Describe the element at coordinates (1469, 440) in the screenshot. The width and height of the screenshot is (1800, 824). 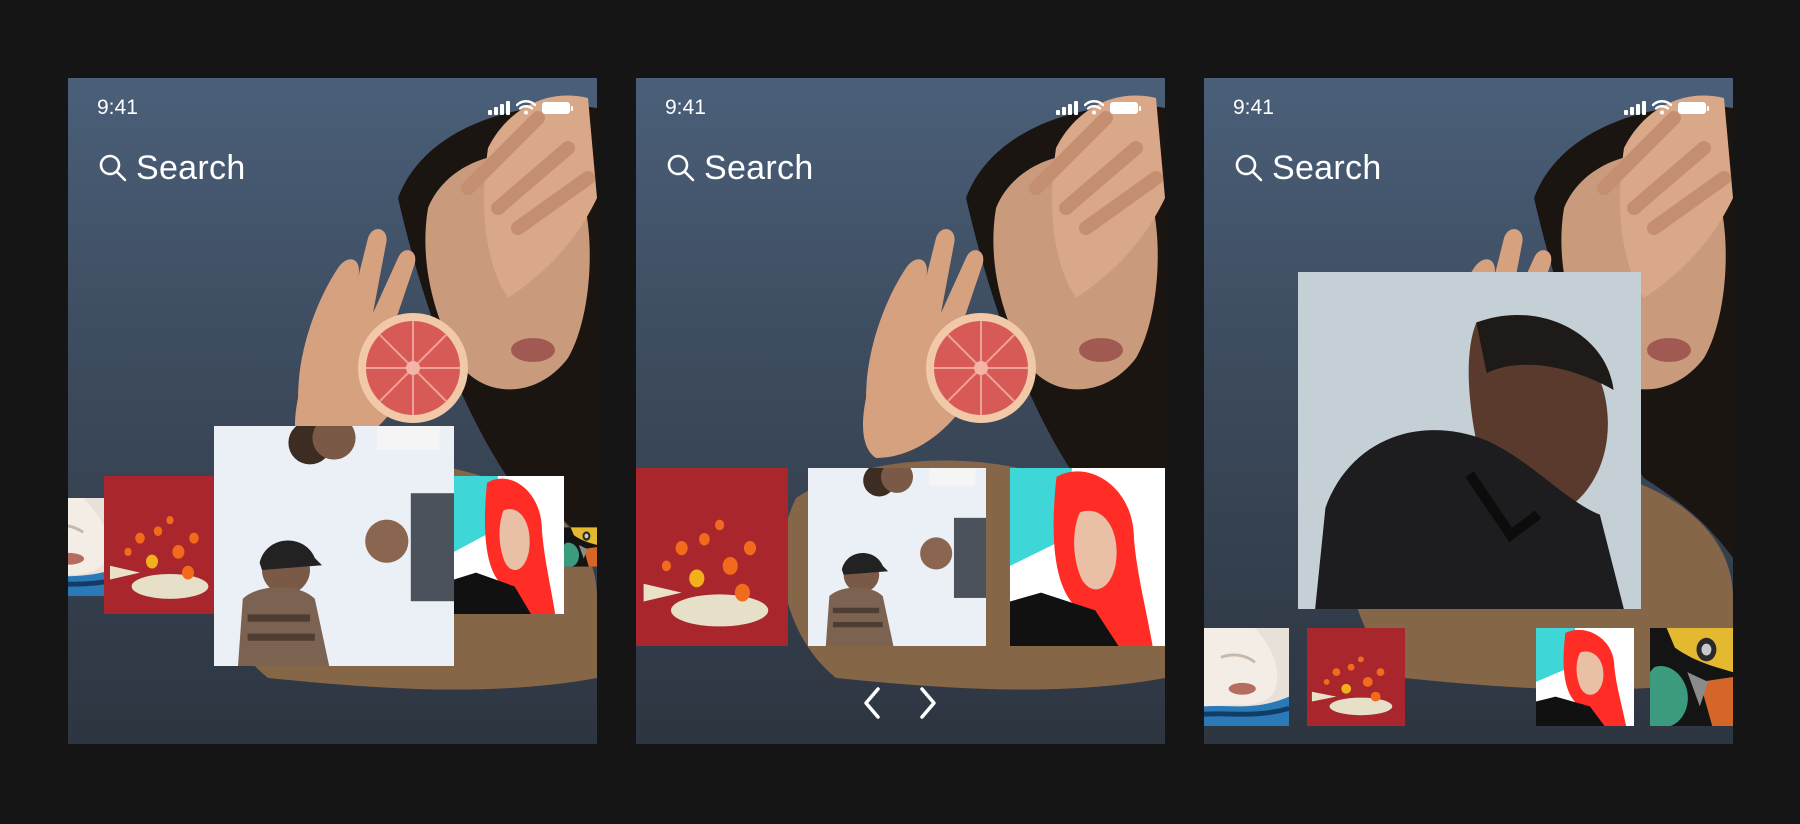
I see `featured-image-portrait` at that location.